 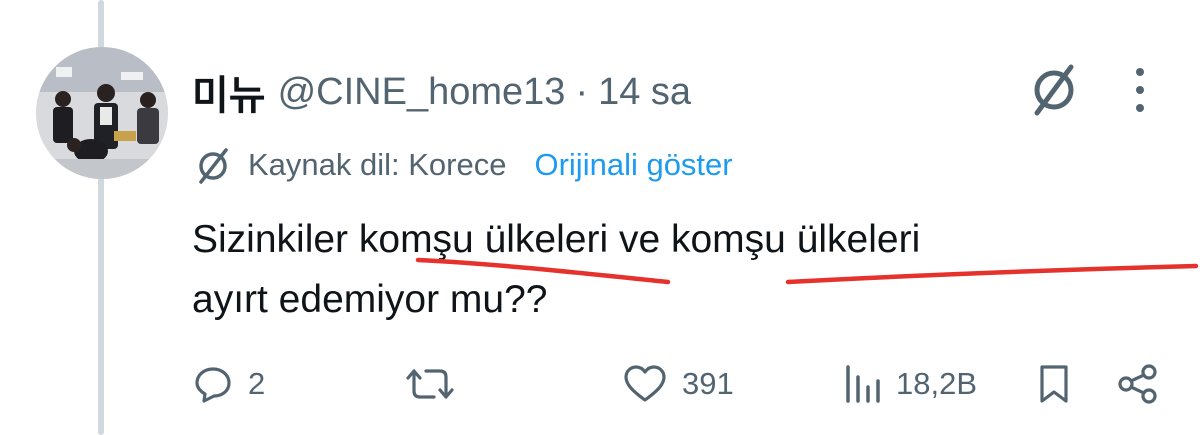 I want to click on repost-icon, so click(x=430, y=384).